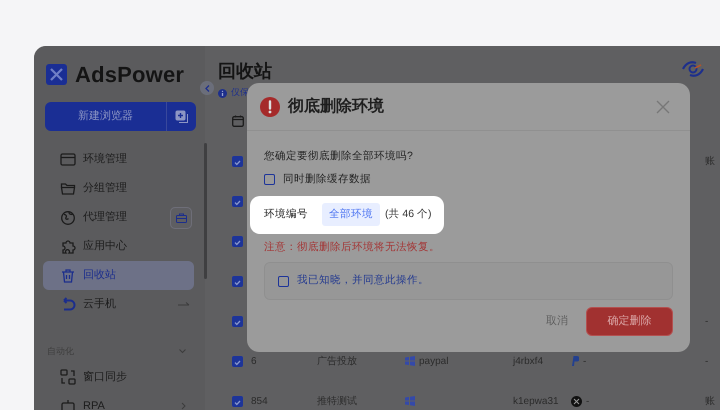  Describe the element at coordinates (118, 188) in the screenshot. I see `sidebar-item: 分组管理` at that location.